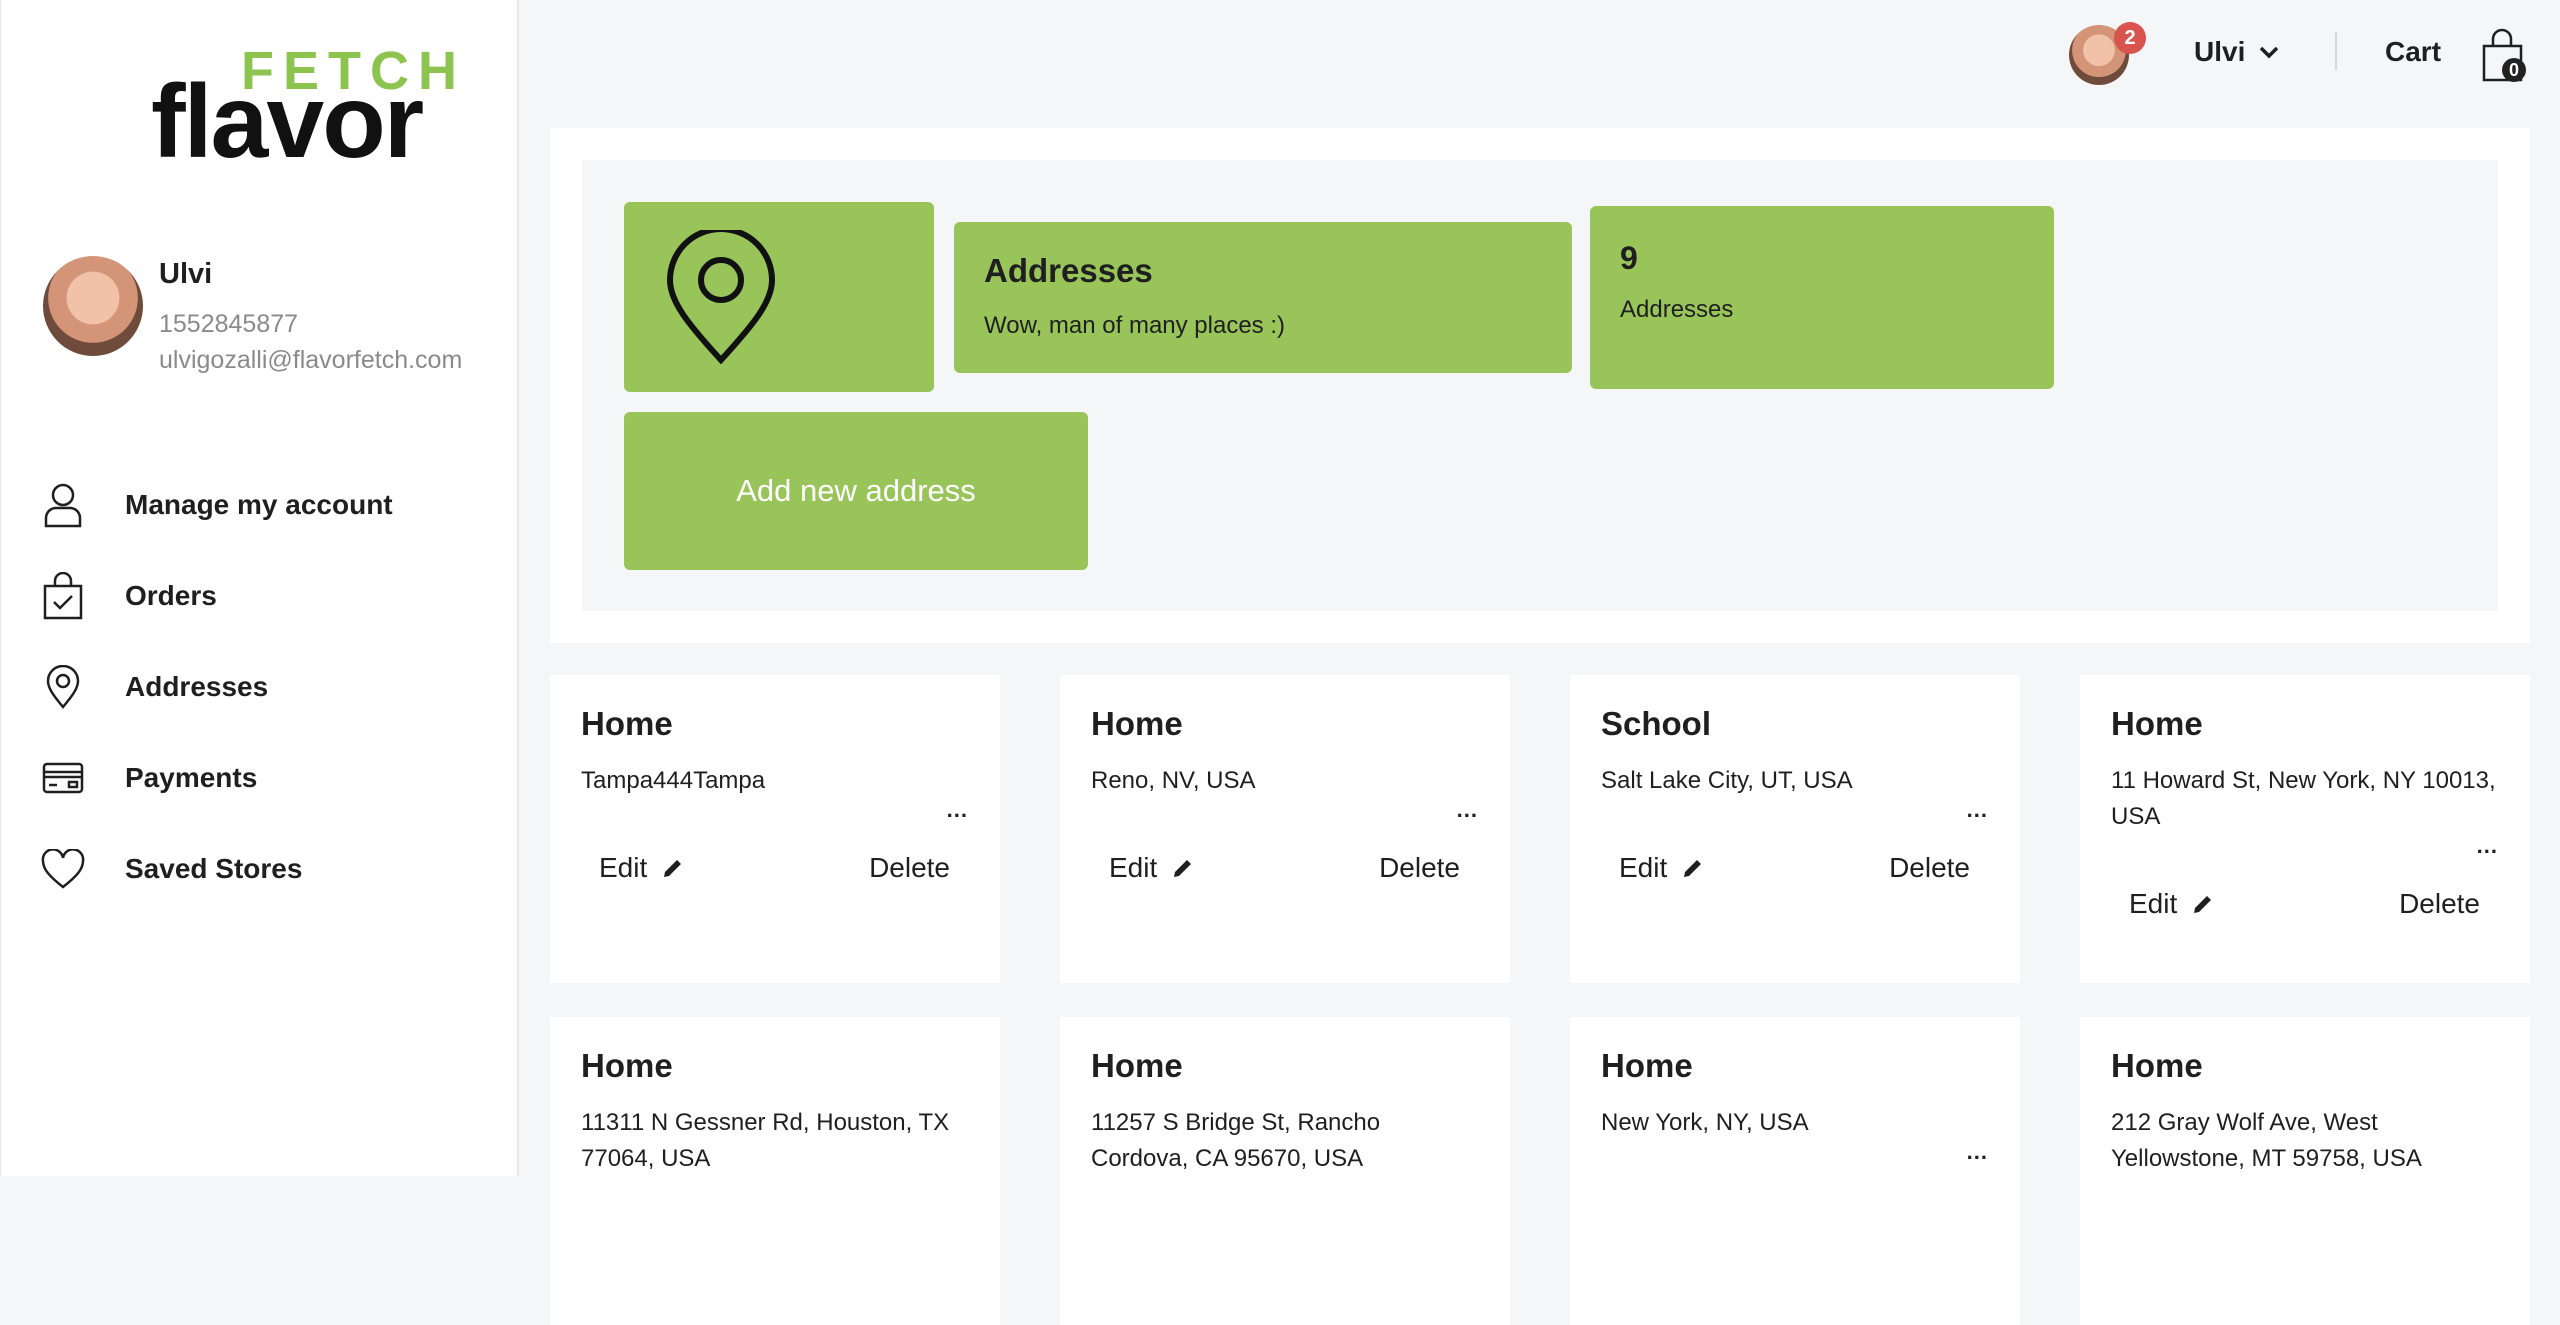 Image resolution: width=2560 pixels, height=1325 pixels. Describe the element at coordinates (63, 869) in the screenshot. I see `heart-icon` at that location.